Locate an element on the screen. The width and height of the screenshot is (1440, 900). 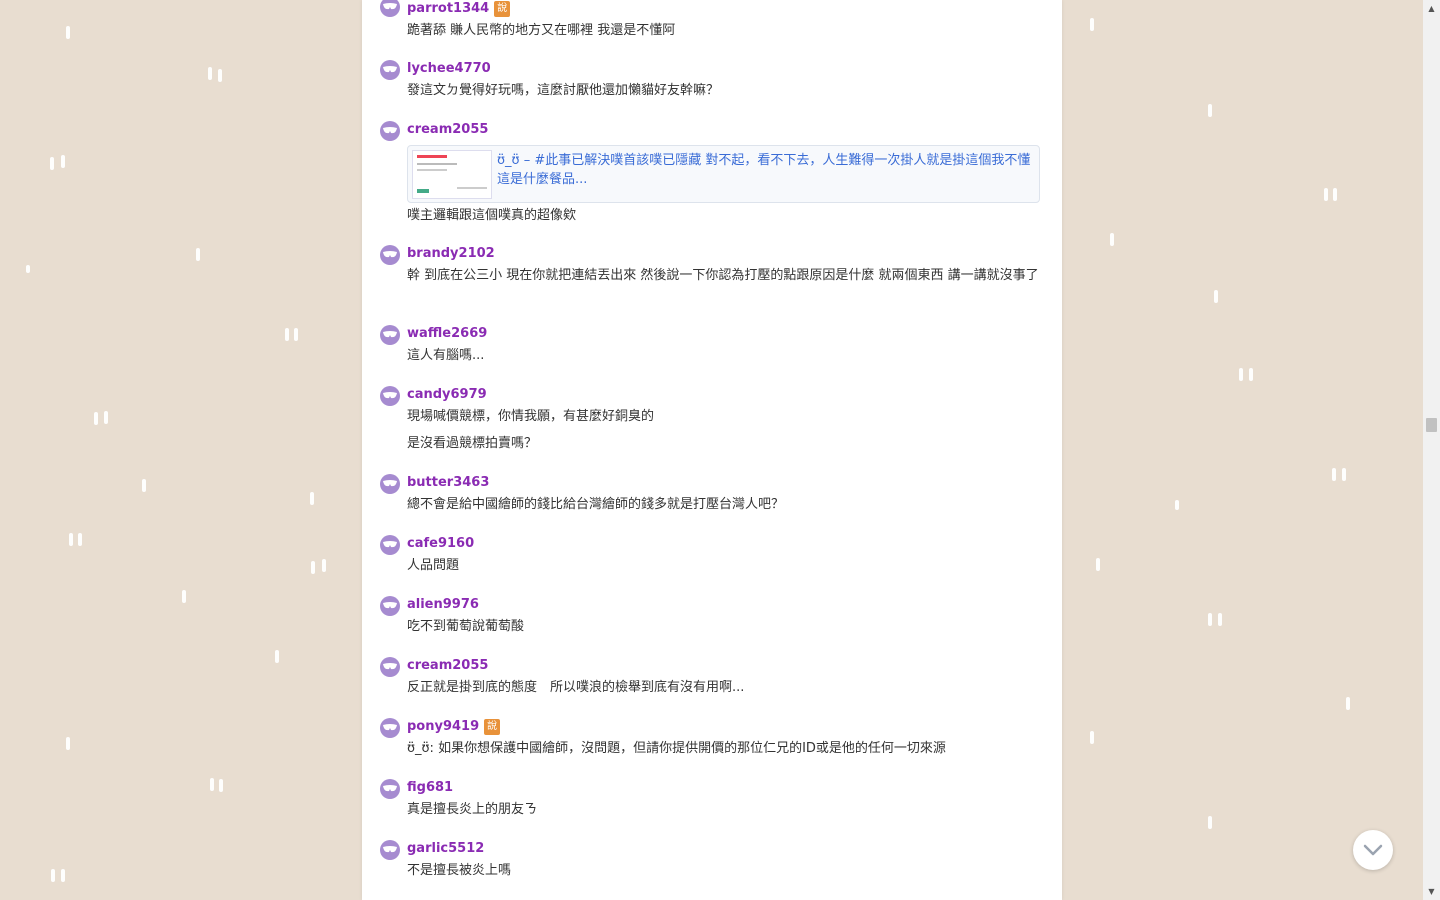
response-text: 現場喊價競標，你情我願，有甚麼好銅臭的 is located at coordinates (531, 416).